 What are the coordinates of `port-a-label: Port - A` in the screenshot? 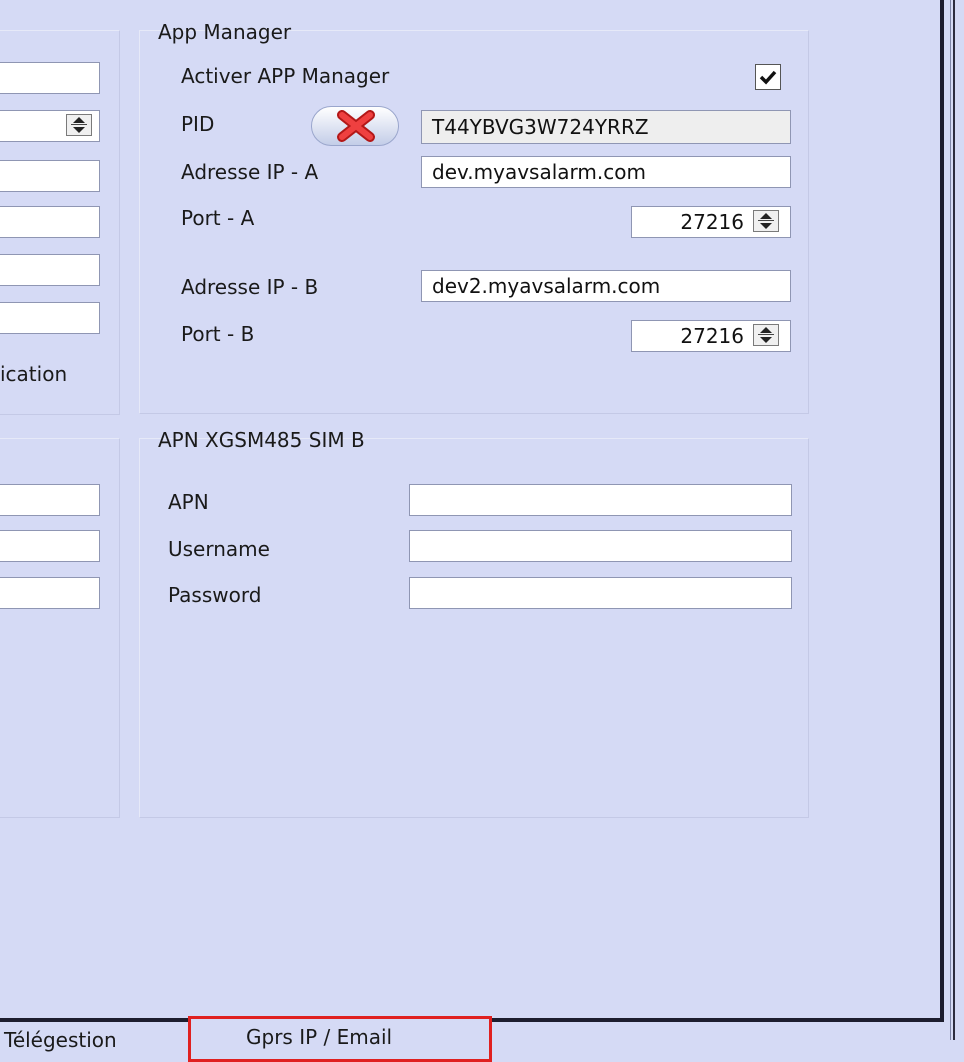 It's located at (218, 218).